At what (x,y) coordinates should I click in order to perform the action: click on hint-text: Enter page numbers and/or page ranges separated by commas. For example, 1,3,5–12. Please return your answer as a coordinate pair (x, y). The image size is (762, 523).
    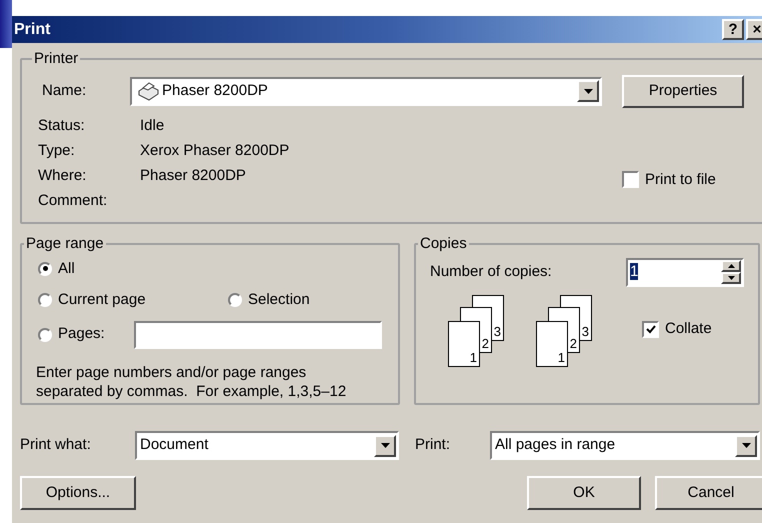
    Looking at the image, I should click on (192, 381).